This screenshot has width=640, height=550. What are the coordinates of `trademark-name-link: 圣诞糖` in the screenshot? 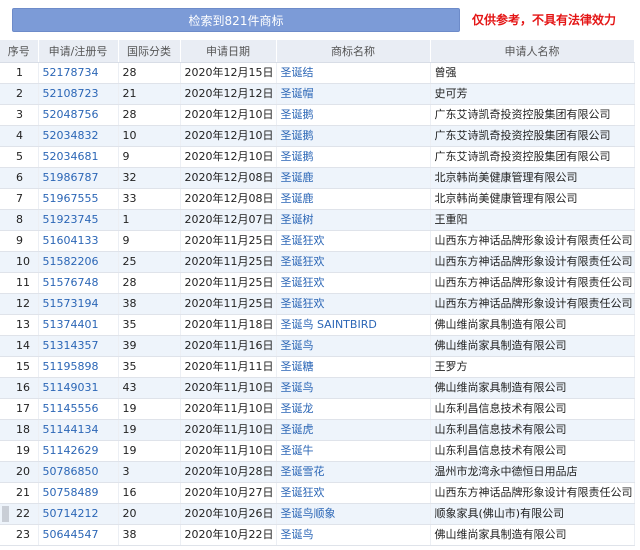 It's located at (353, 367).